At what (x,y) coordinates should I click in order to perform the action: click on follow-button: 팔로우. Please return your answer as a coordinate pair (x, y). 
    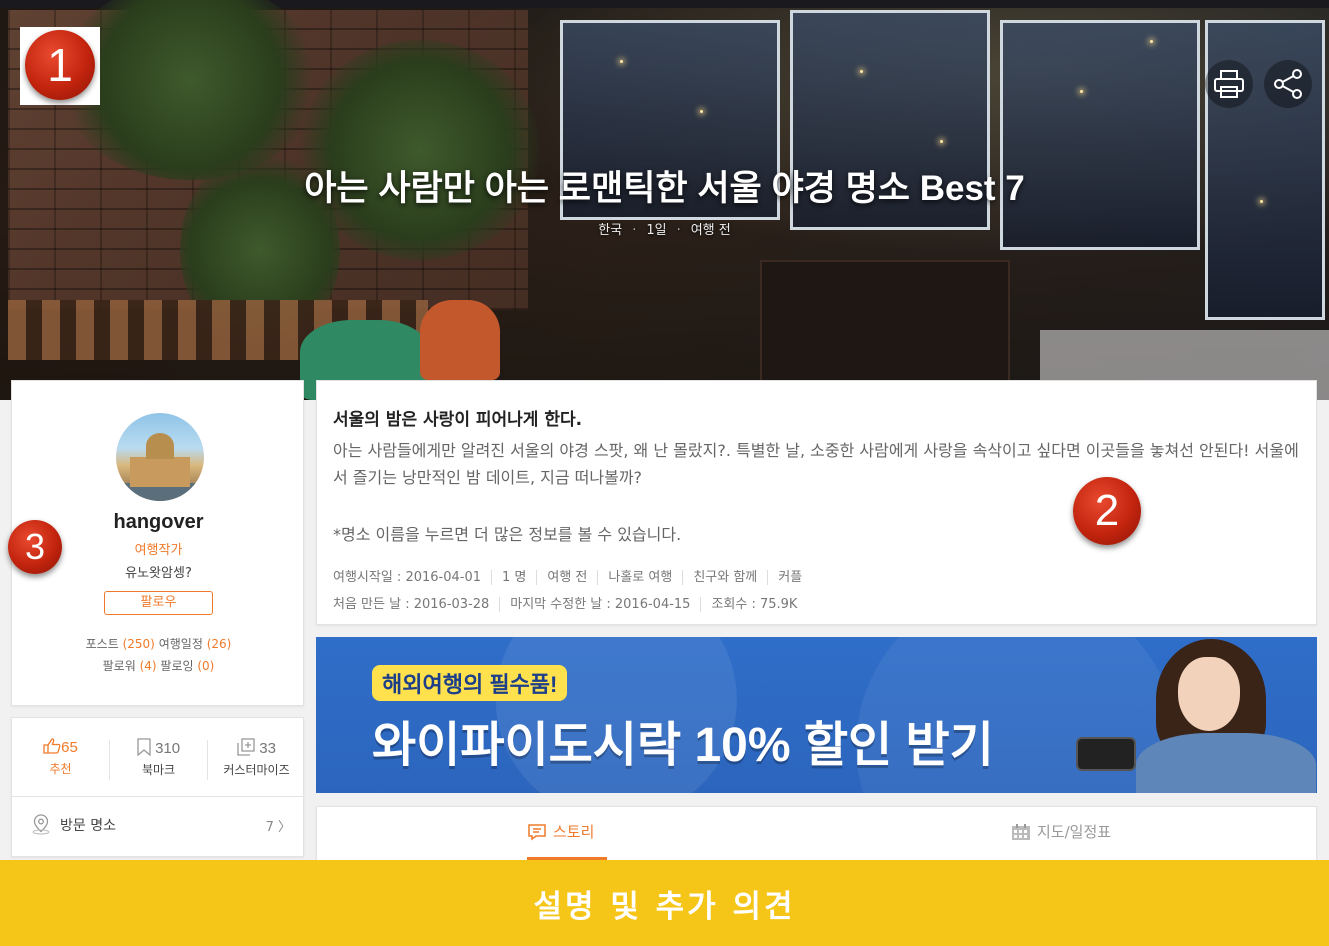
    Looking at the image, I should click on (158, 603).